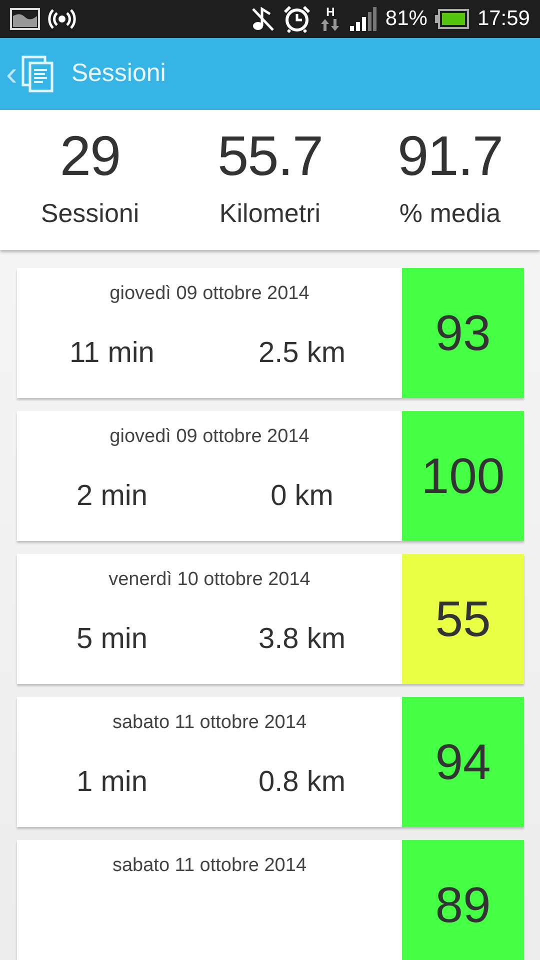 Image resolution: width=540 pixels, height=960 pixels. What do you see at coordinates (297, 19) in the screenshot?
I see `alarm-icon` at bounding box center [297, 19].